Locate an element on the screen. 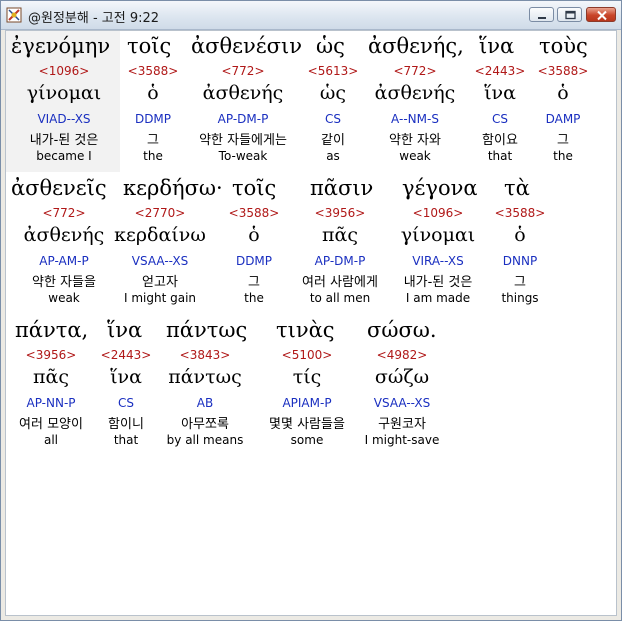  lemma: σώζω is located at coordinates (402, 377).